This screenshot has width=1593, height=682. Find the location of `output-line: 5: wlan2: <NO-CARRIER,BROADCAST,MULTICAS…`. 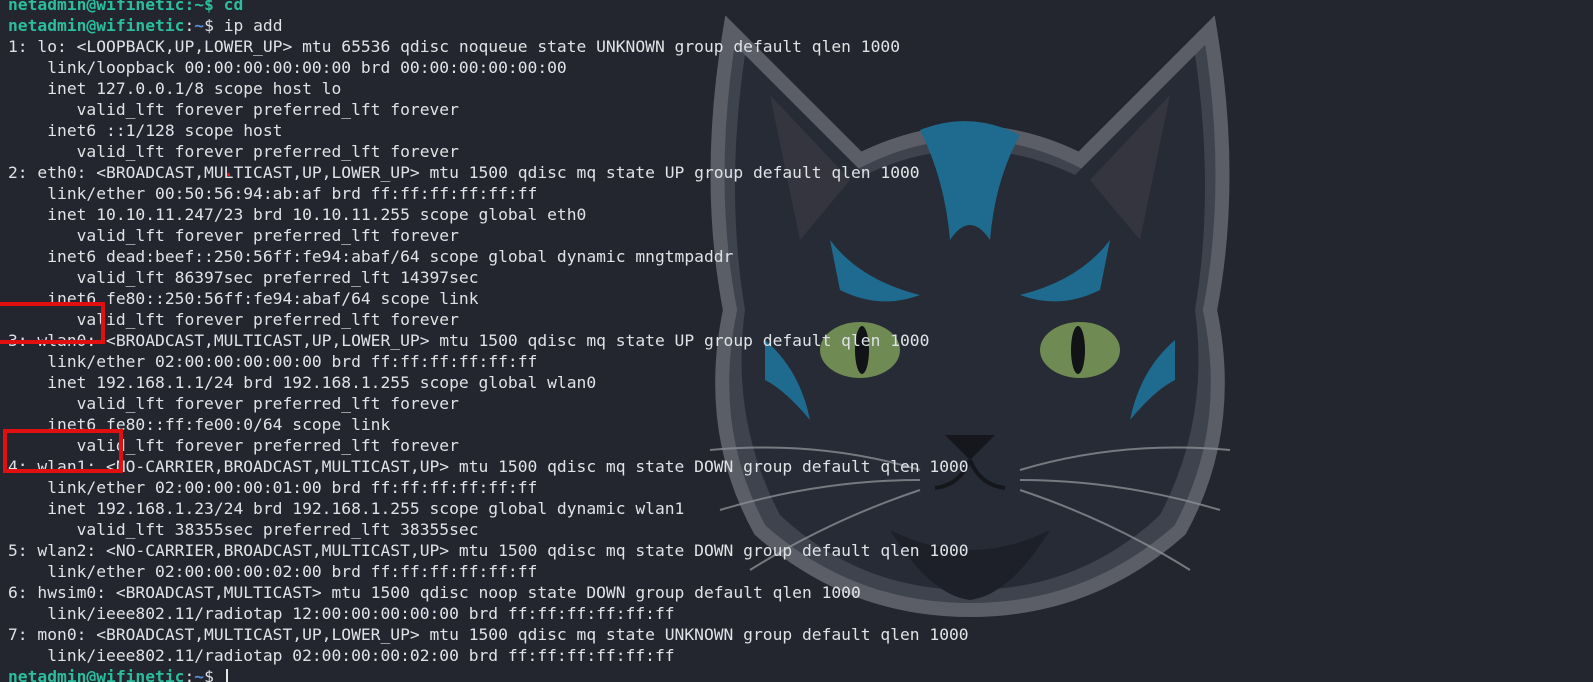

output-line: 5: wlan2: <NO-CARRIER,BROADCAST,MULTICAS… is located at coordinates (488, 550).